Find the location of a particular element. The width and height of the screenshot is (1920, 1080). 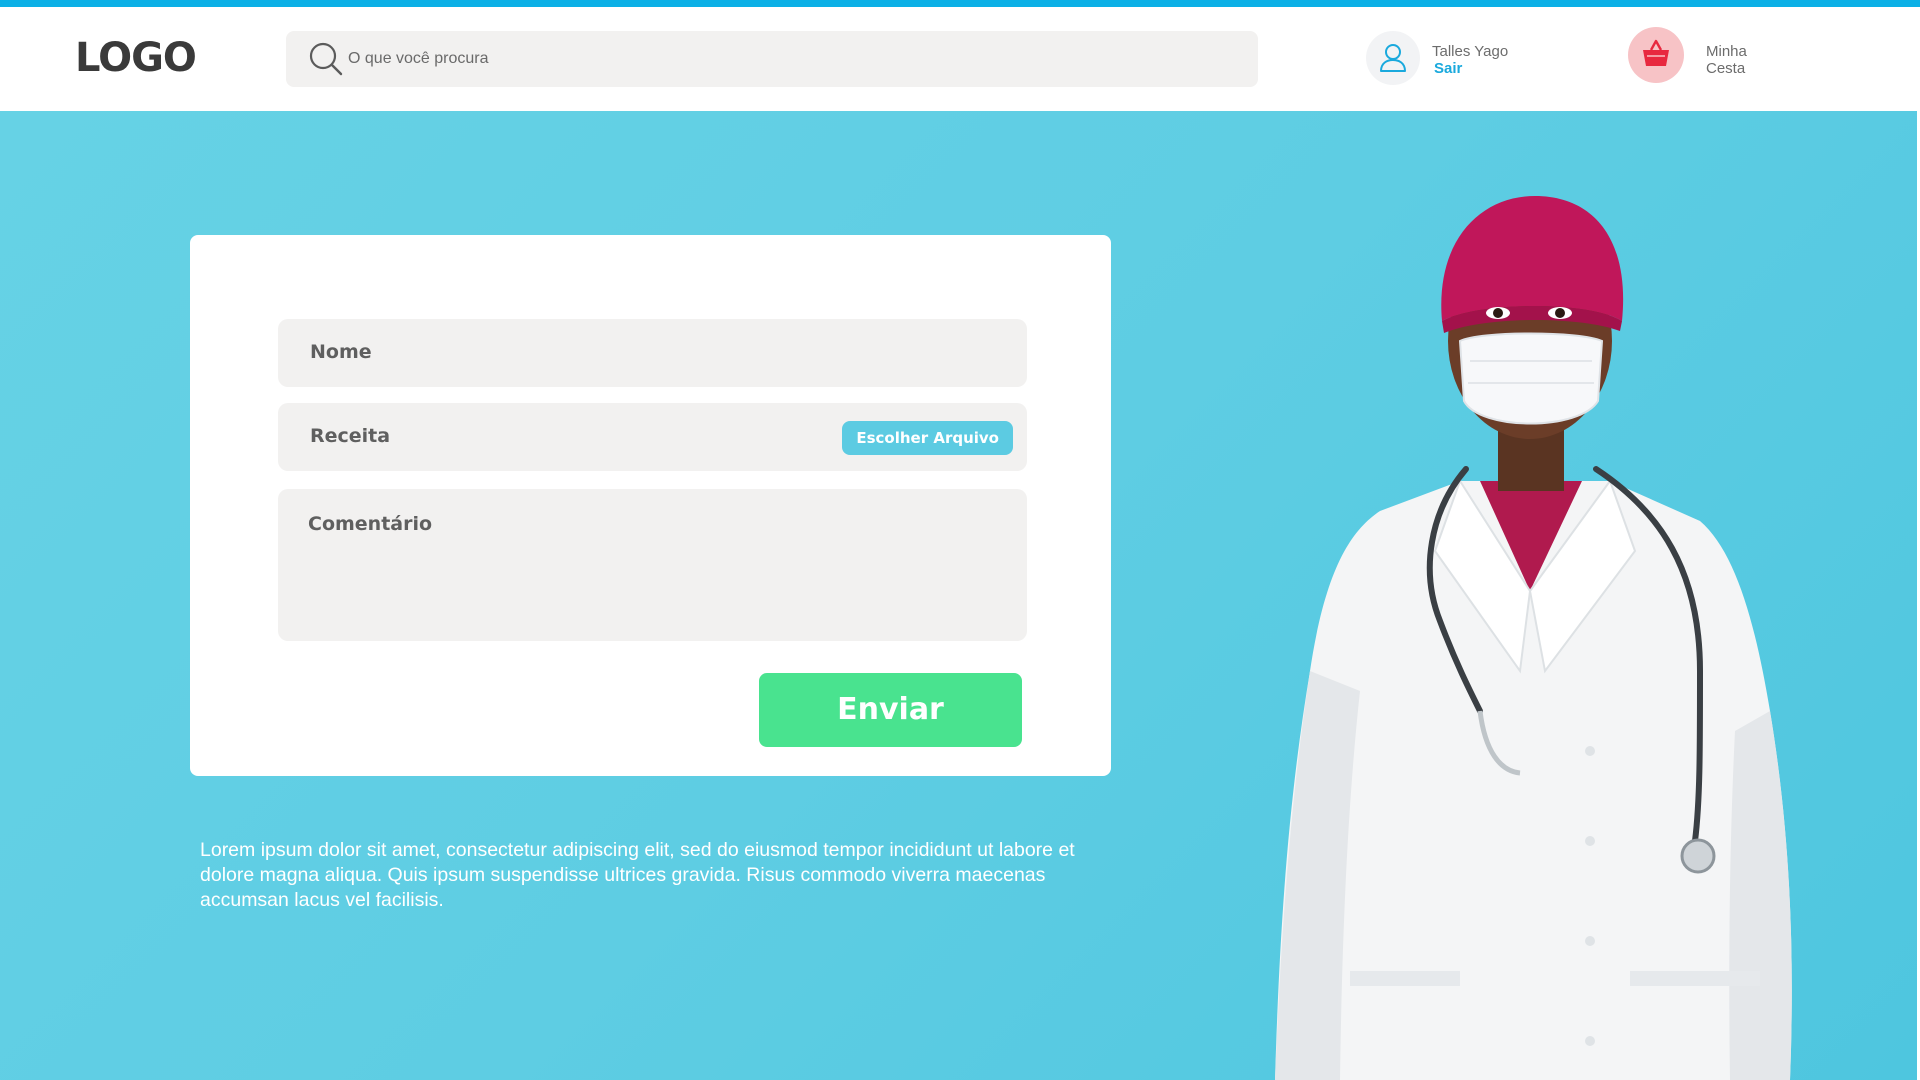

user-avatar is located at coordinates (1393, 58).